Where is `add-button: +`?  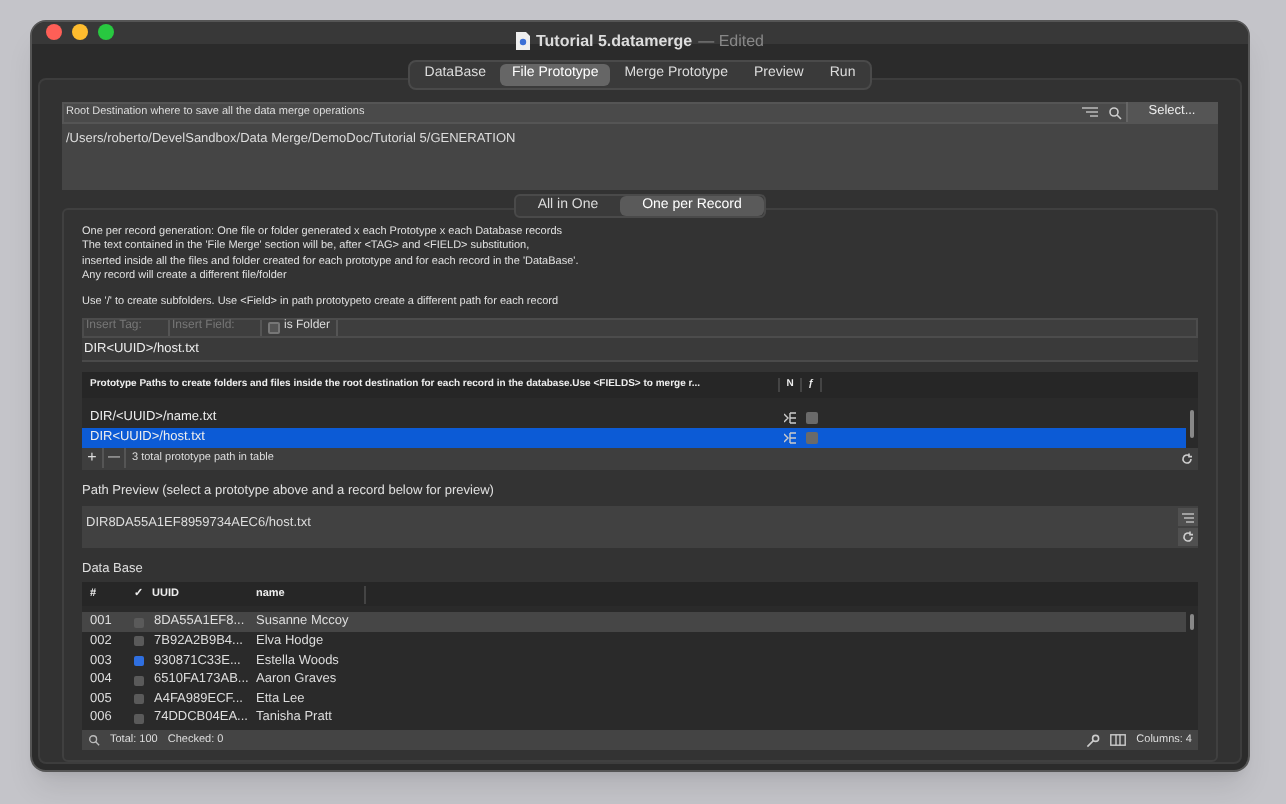 add-button: + is located at coordinates (93, 458).